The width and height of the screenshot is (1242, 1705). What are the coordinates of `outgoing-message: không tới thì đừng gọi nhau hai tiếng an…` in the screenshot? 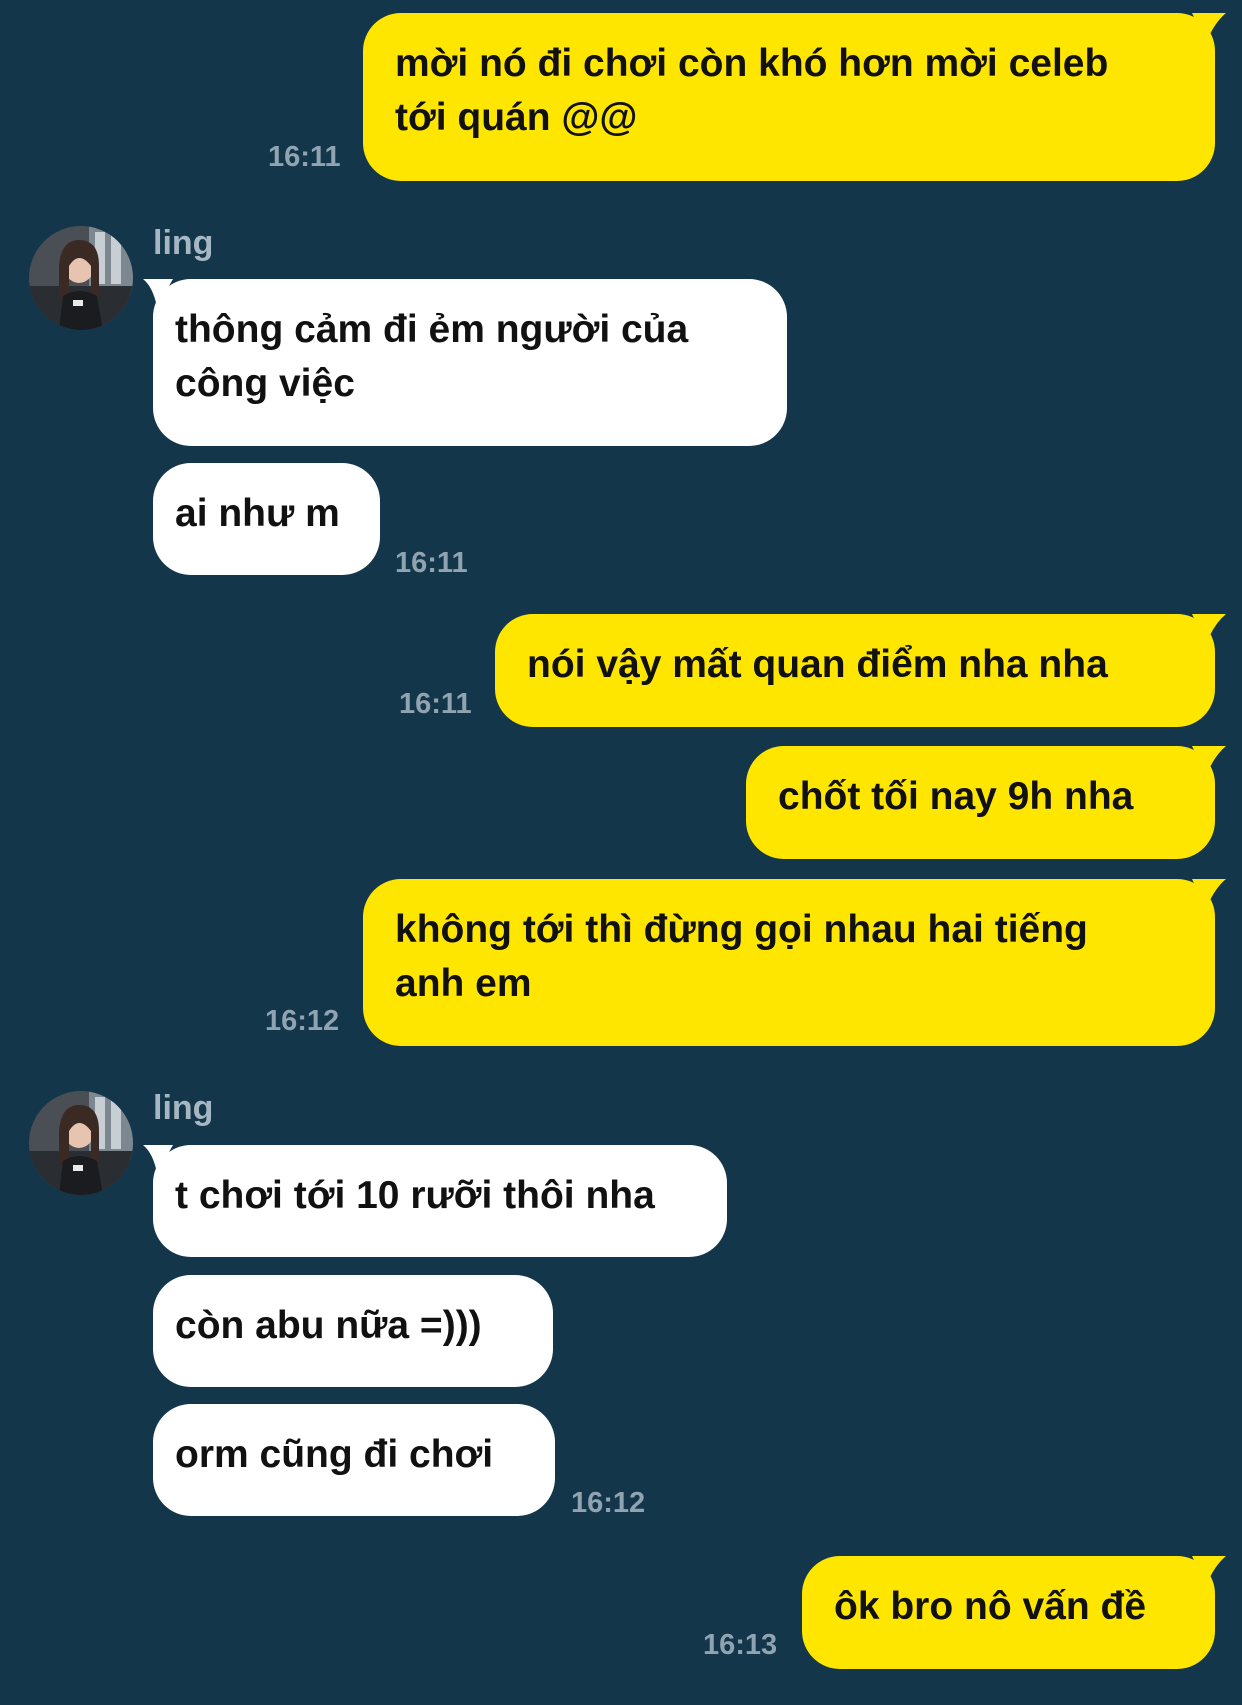 It's located at (789, 962).